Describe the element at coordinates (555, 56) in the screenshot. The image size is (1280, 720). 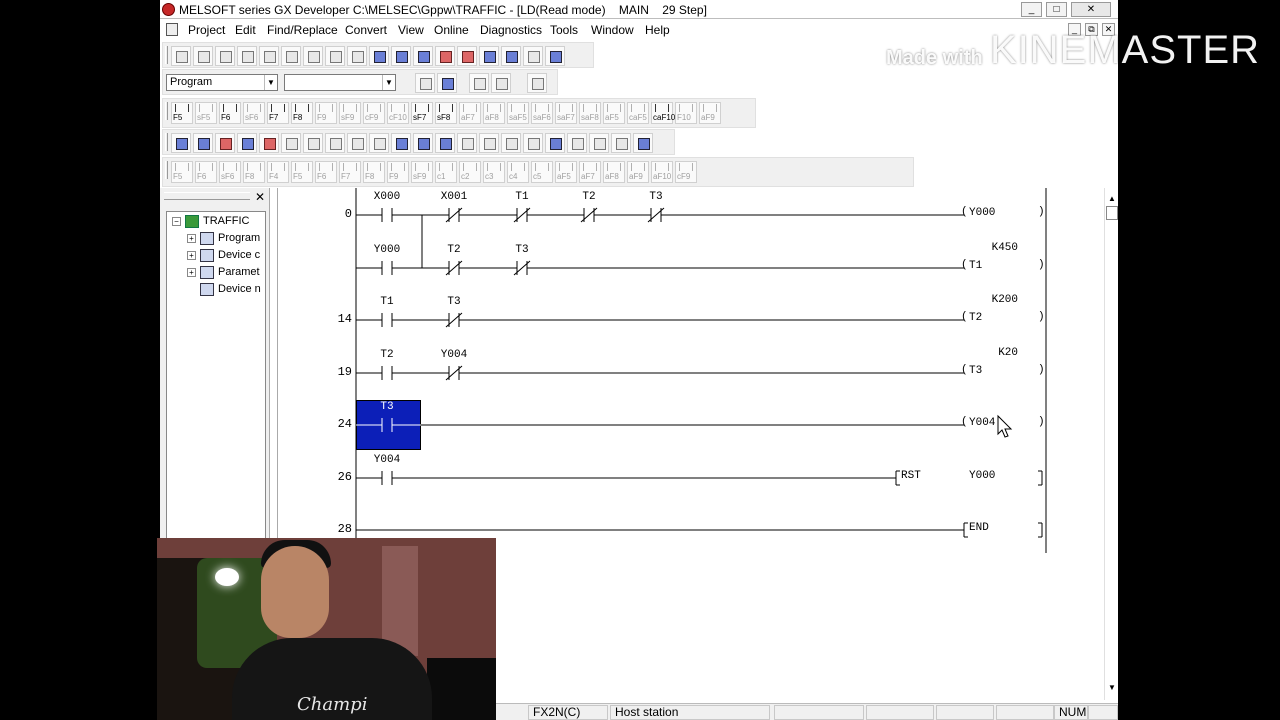
I see `monitor-start-icon` at that location.